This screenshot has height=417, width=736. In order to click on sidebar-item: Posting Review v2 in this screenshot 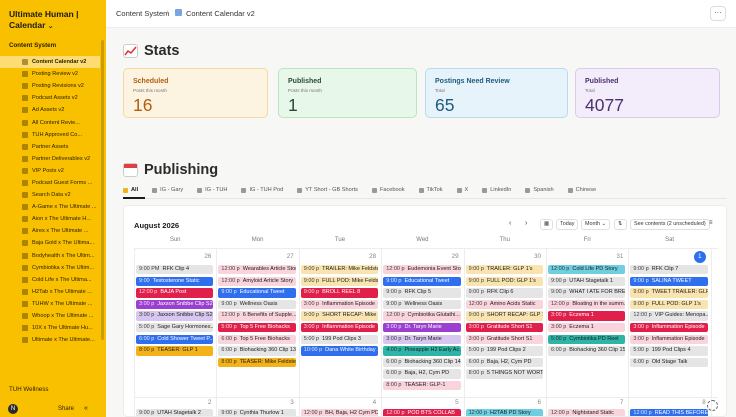, I will do `click(50, 74)`.